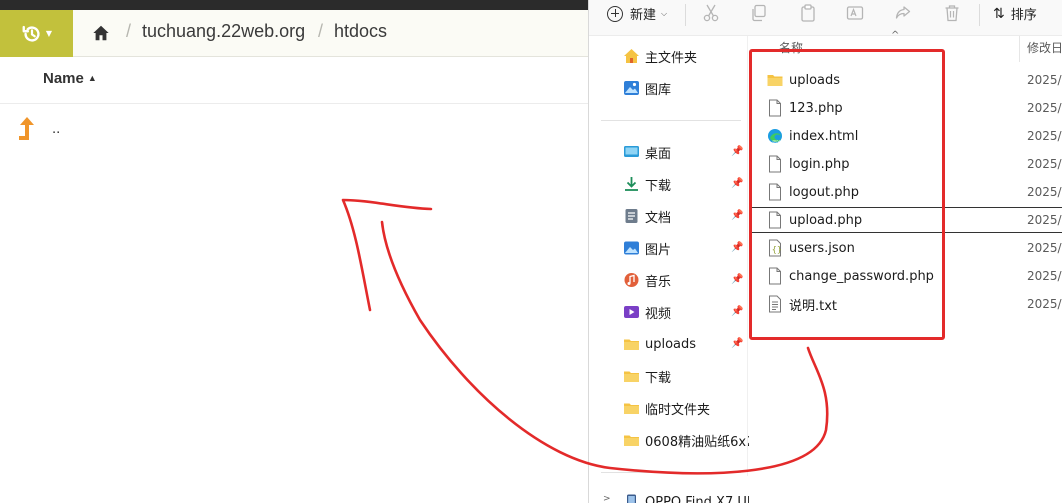 This screenshot has width=1062, height=503. What do you see at coordinates (905, 136) in the screenshot?
I see `file-row: DEV index.html 2025/` at bounding box center [905, 136].